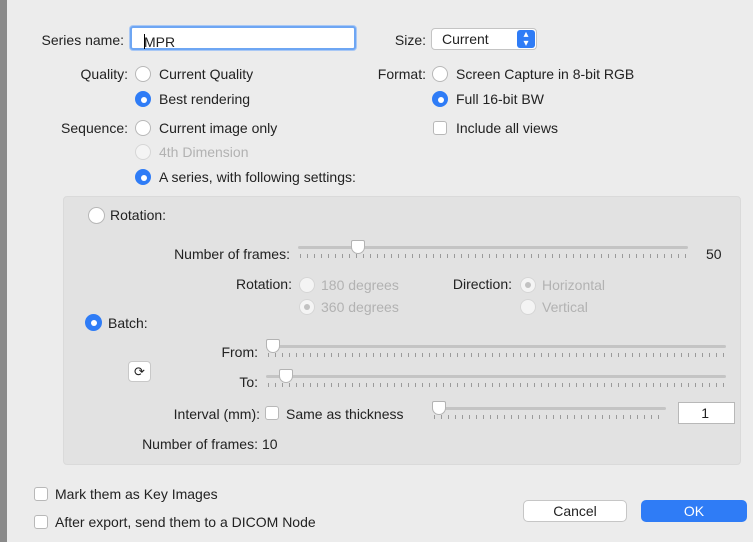 The width and height of the screenshot is (753, 542). I want to click on interval-input: 1, so click(706, 413).